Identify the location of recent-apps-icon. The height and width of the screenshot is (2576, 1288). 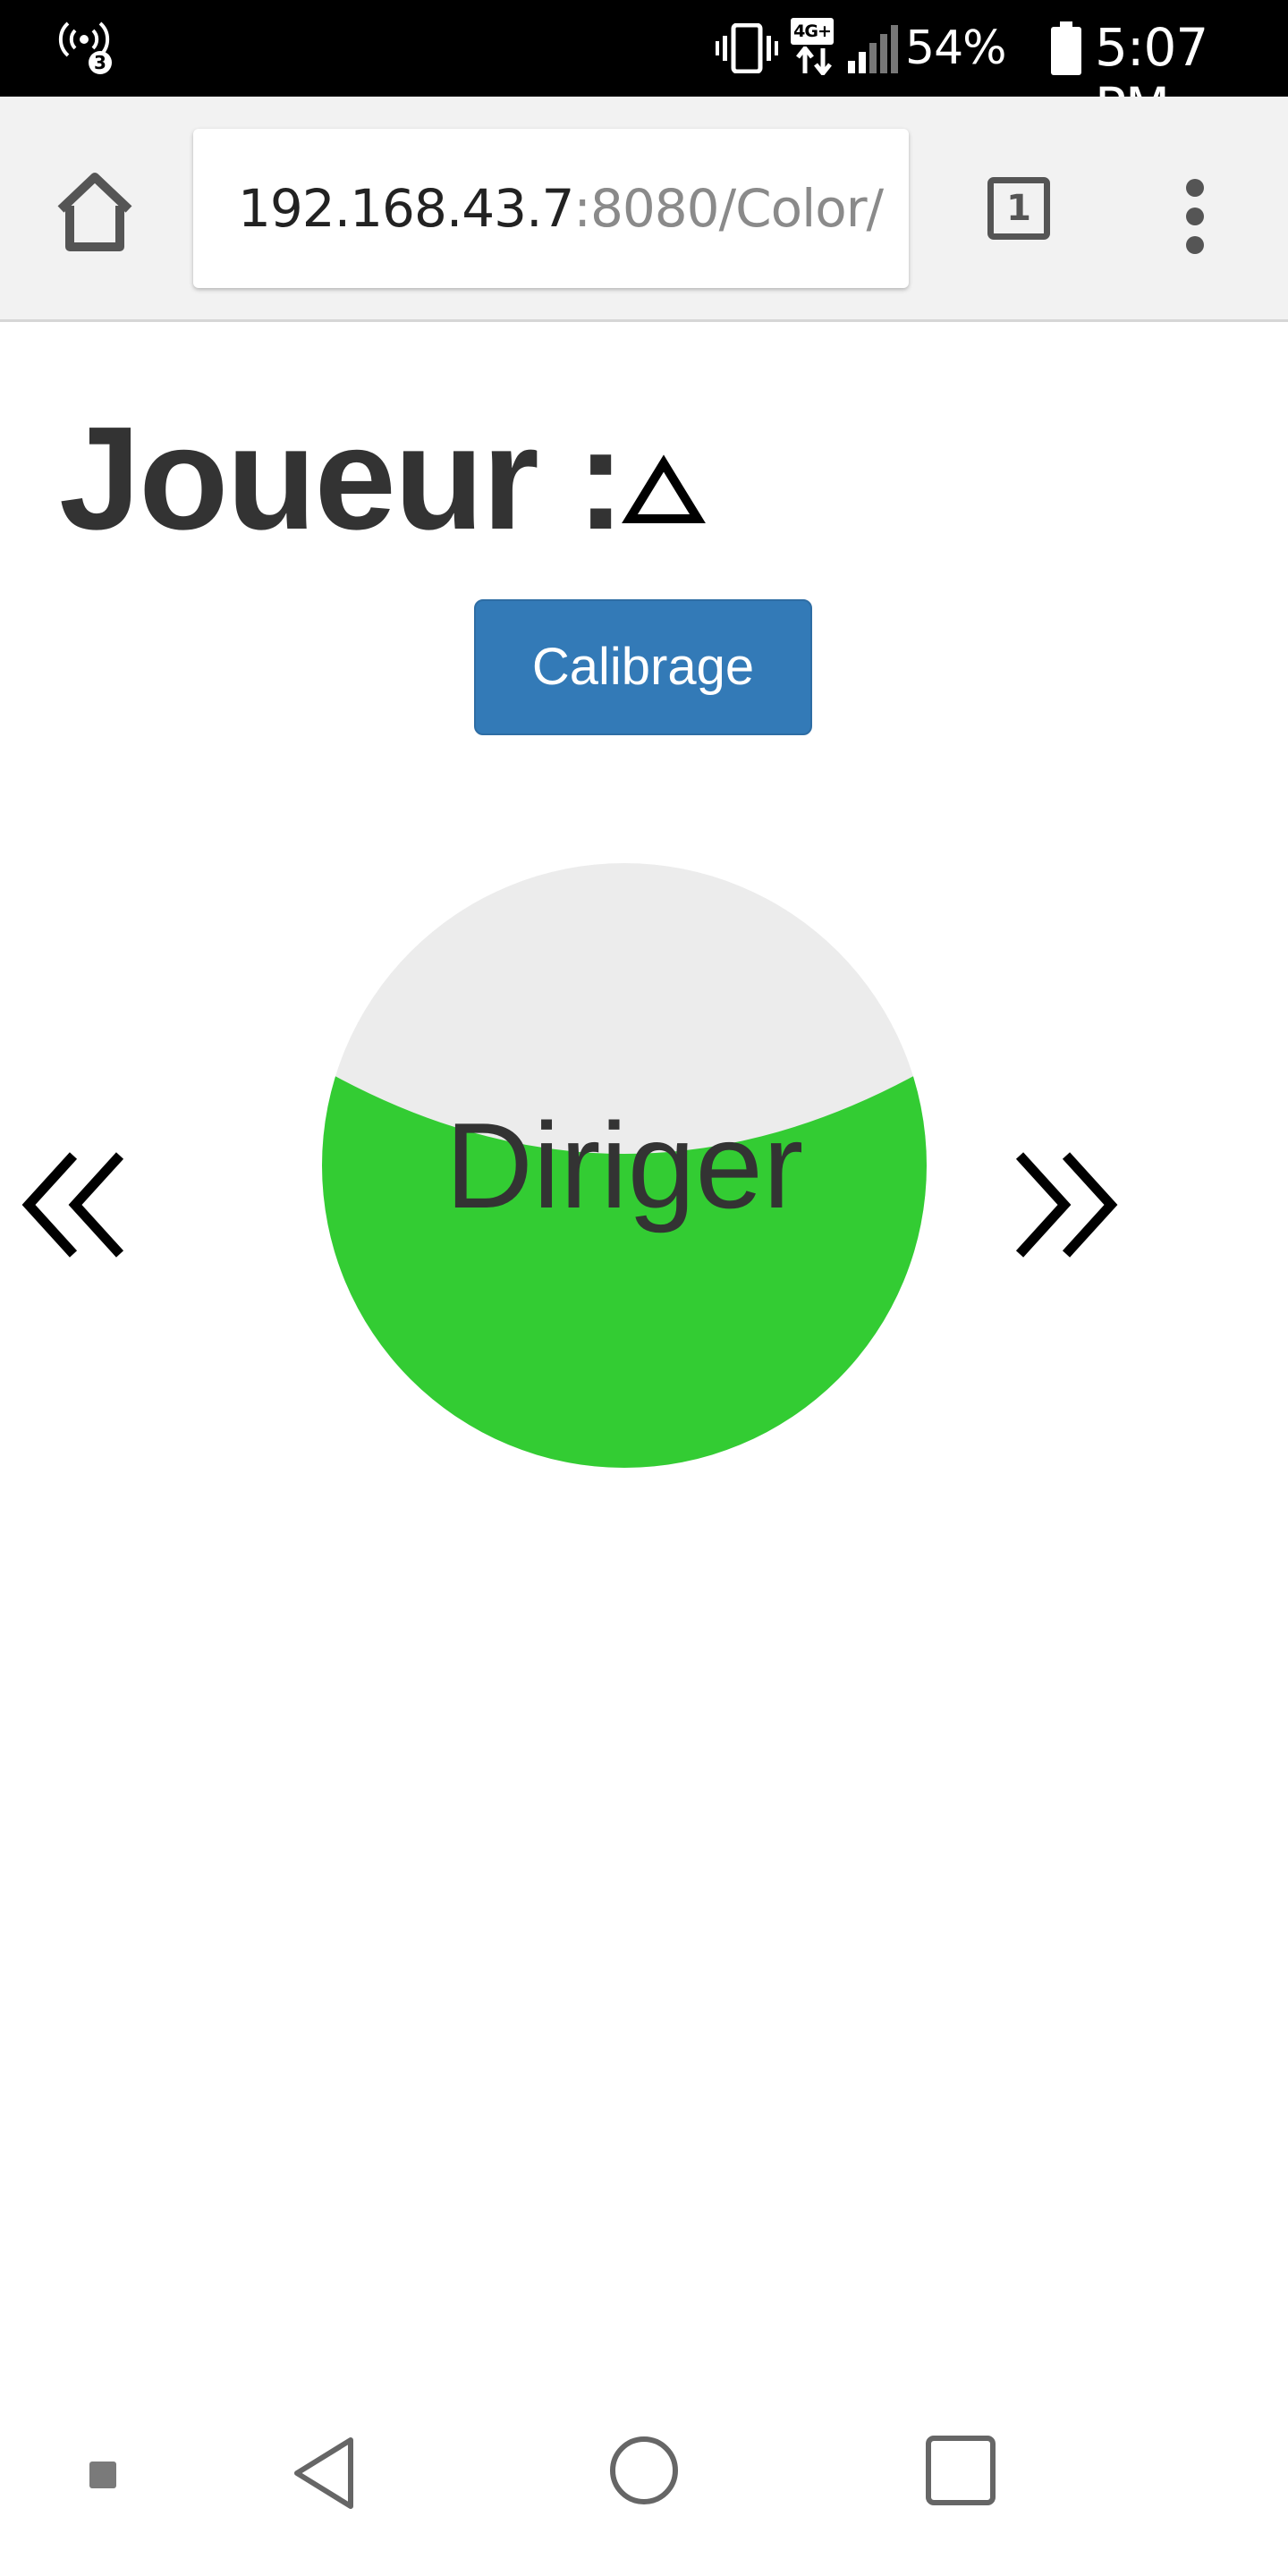
(961, 2470).